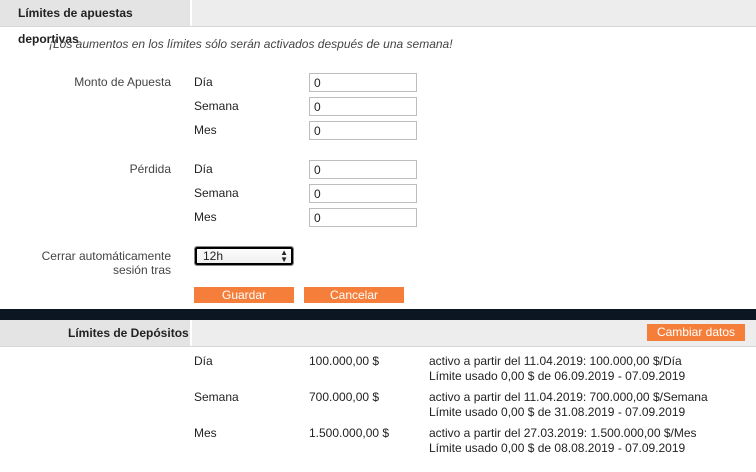 The width and height of the screenshot is (756, 472). What do you see at coordinates (96, 333) in the screenshot?
I see `deposit-limits-title: Límites de Depósitos` at bounding box center [96, 333].